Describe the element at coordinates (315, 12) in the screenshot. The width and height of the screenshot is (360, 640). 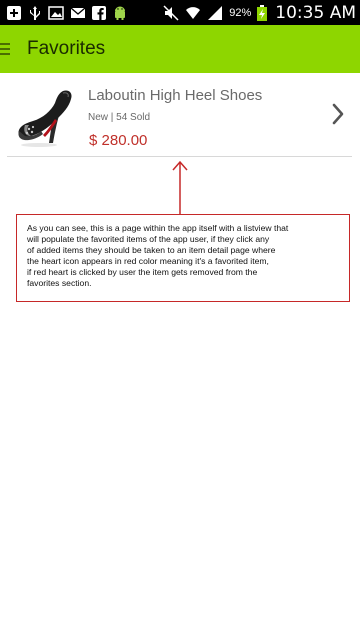
I see `clock: 10:35 AM` at that location.